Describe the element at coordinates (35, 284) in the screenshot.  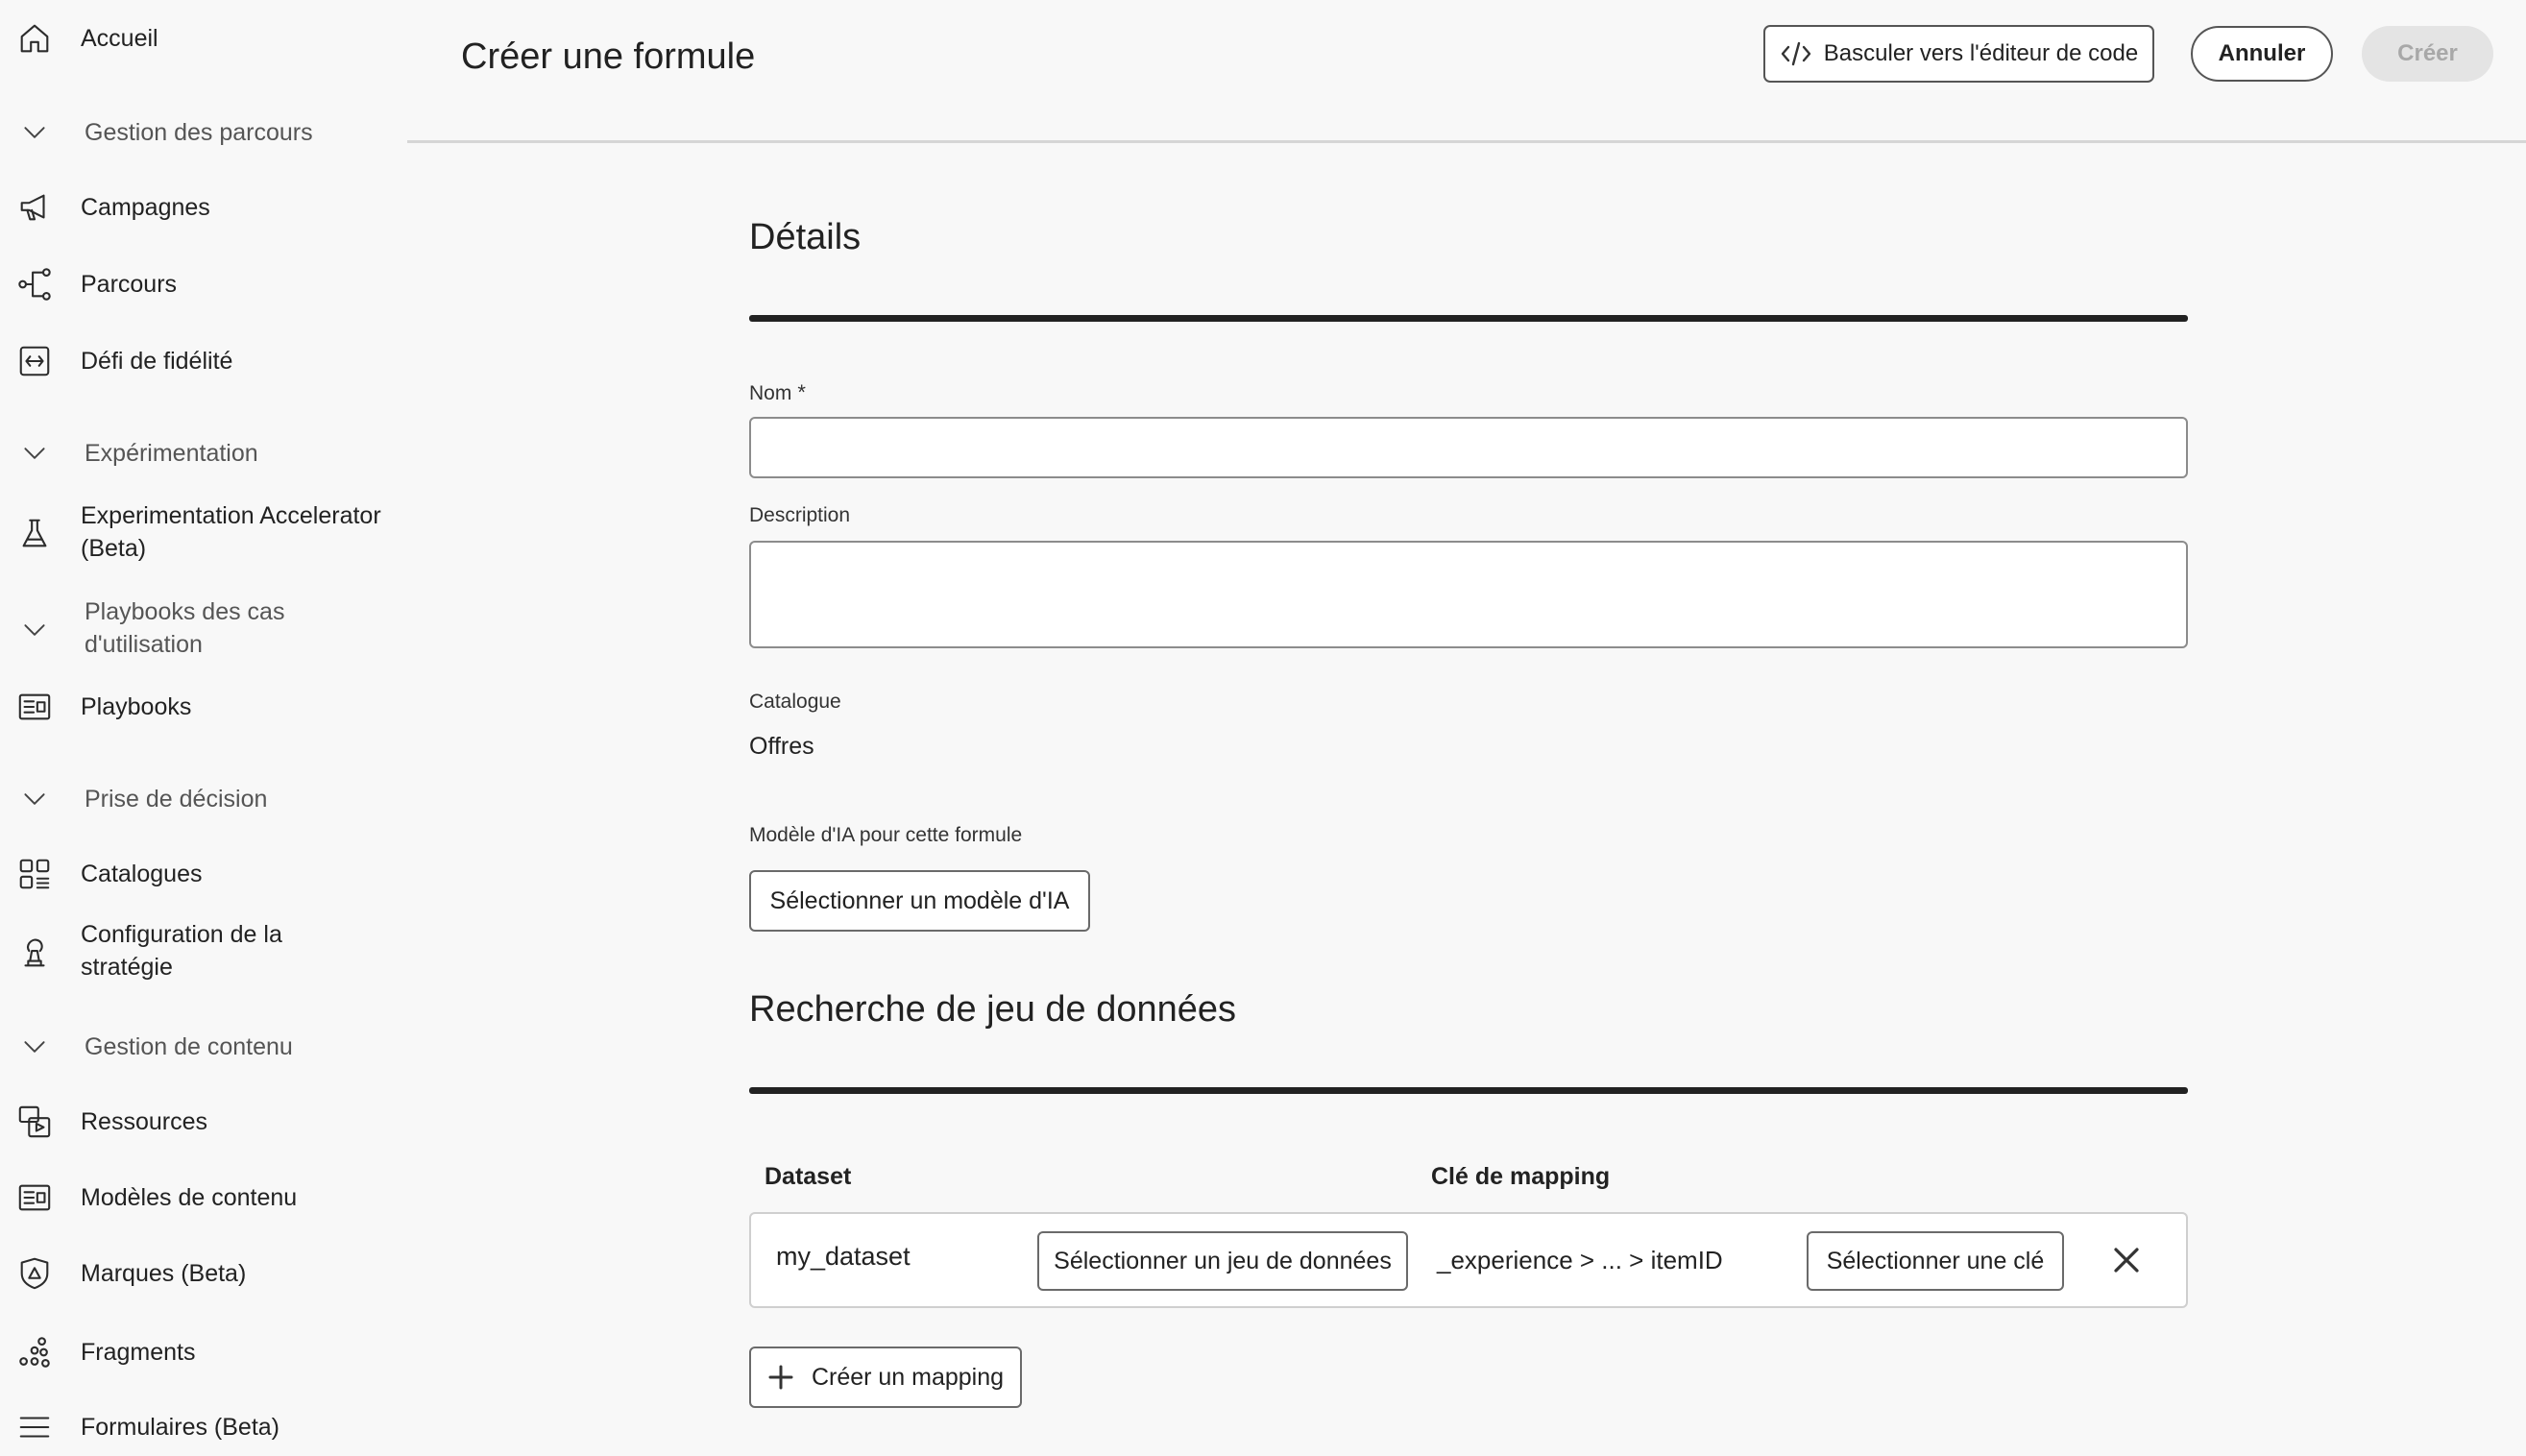
I see `journey-icon` at that location.